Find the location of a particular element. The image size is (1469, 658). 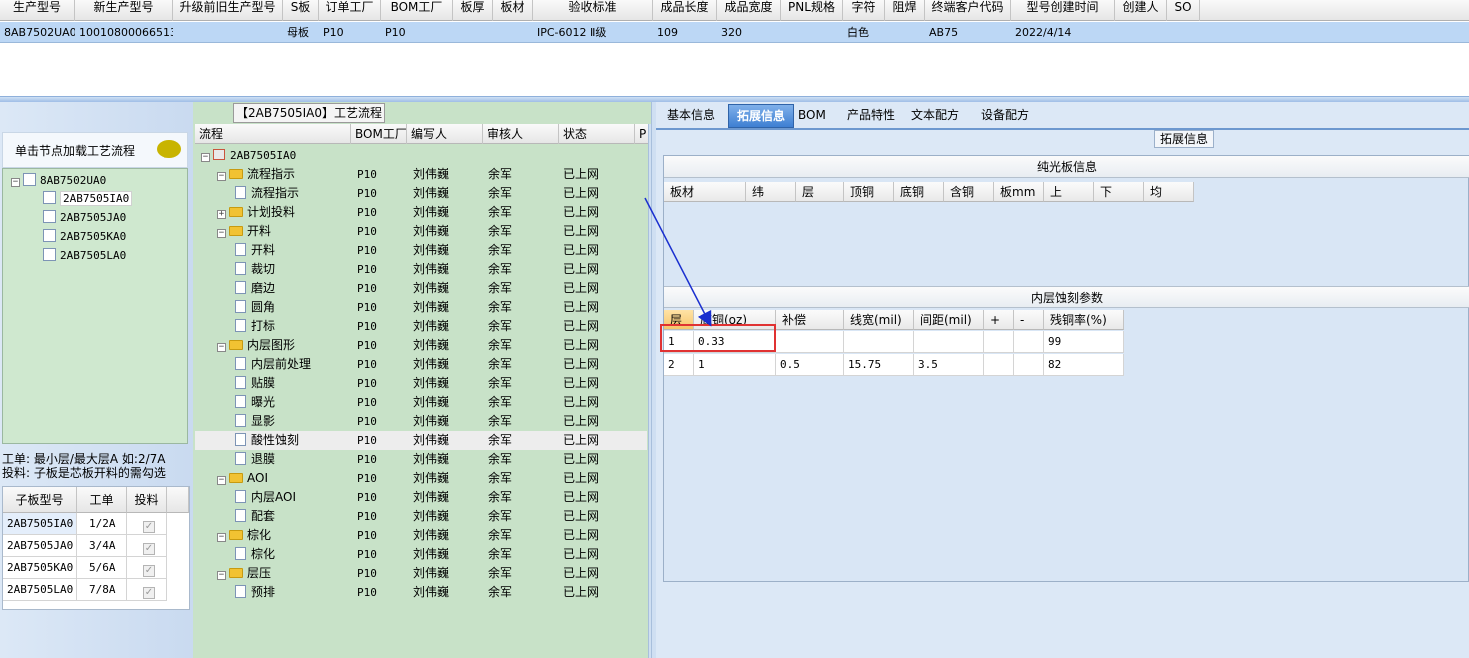

flow-row: 配套 P10 刘伟巍 余军 已上网 is located at coordinates (421, 516).